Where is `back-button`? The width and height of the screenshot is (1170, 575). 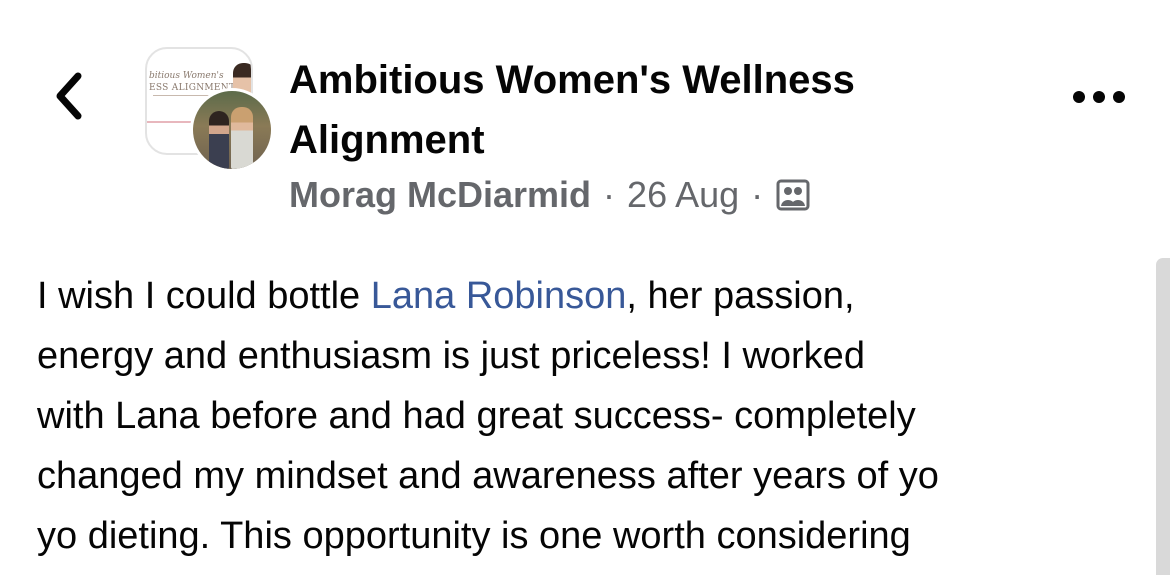
back-button is located at coordinates (70, 96).